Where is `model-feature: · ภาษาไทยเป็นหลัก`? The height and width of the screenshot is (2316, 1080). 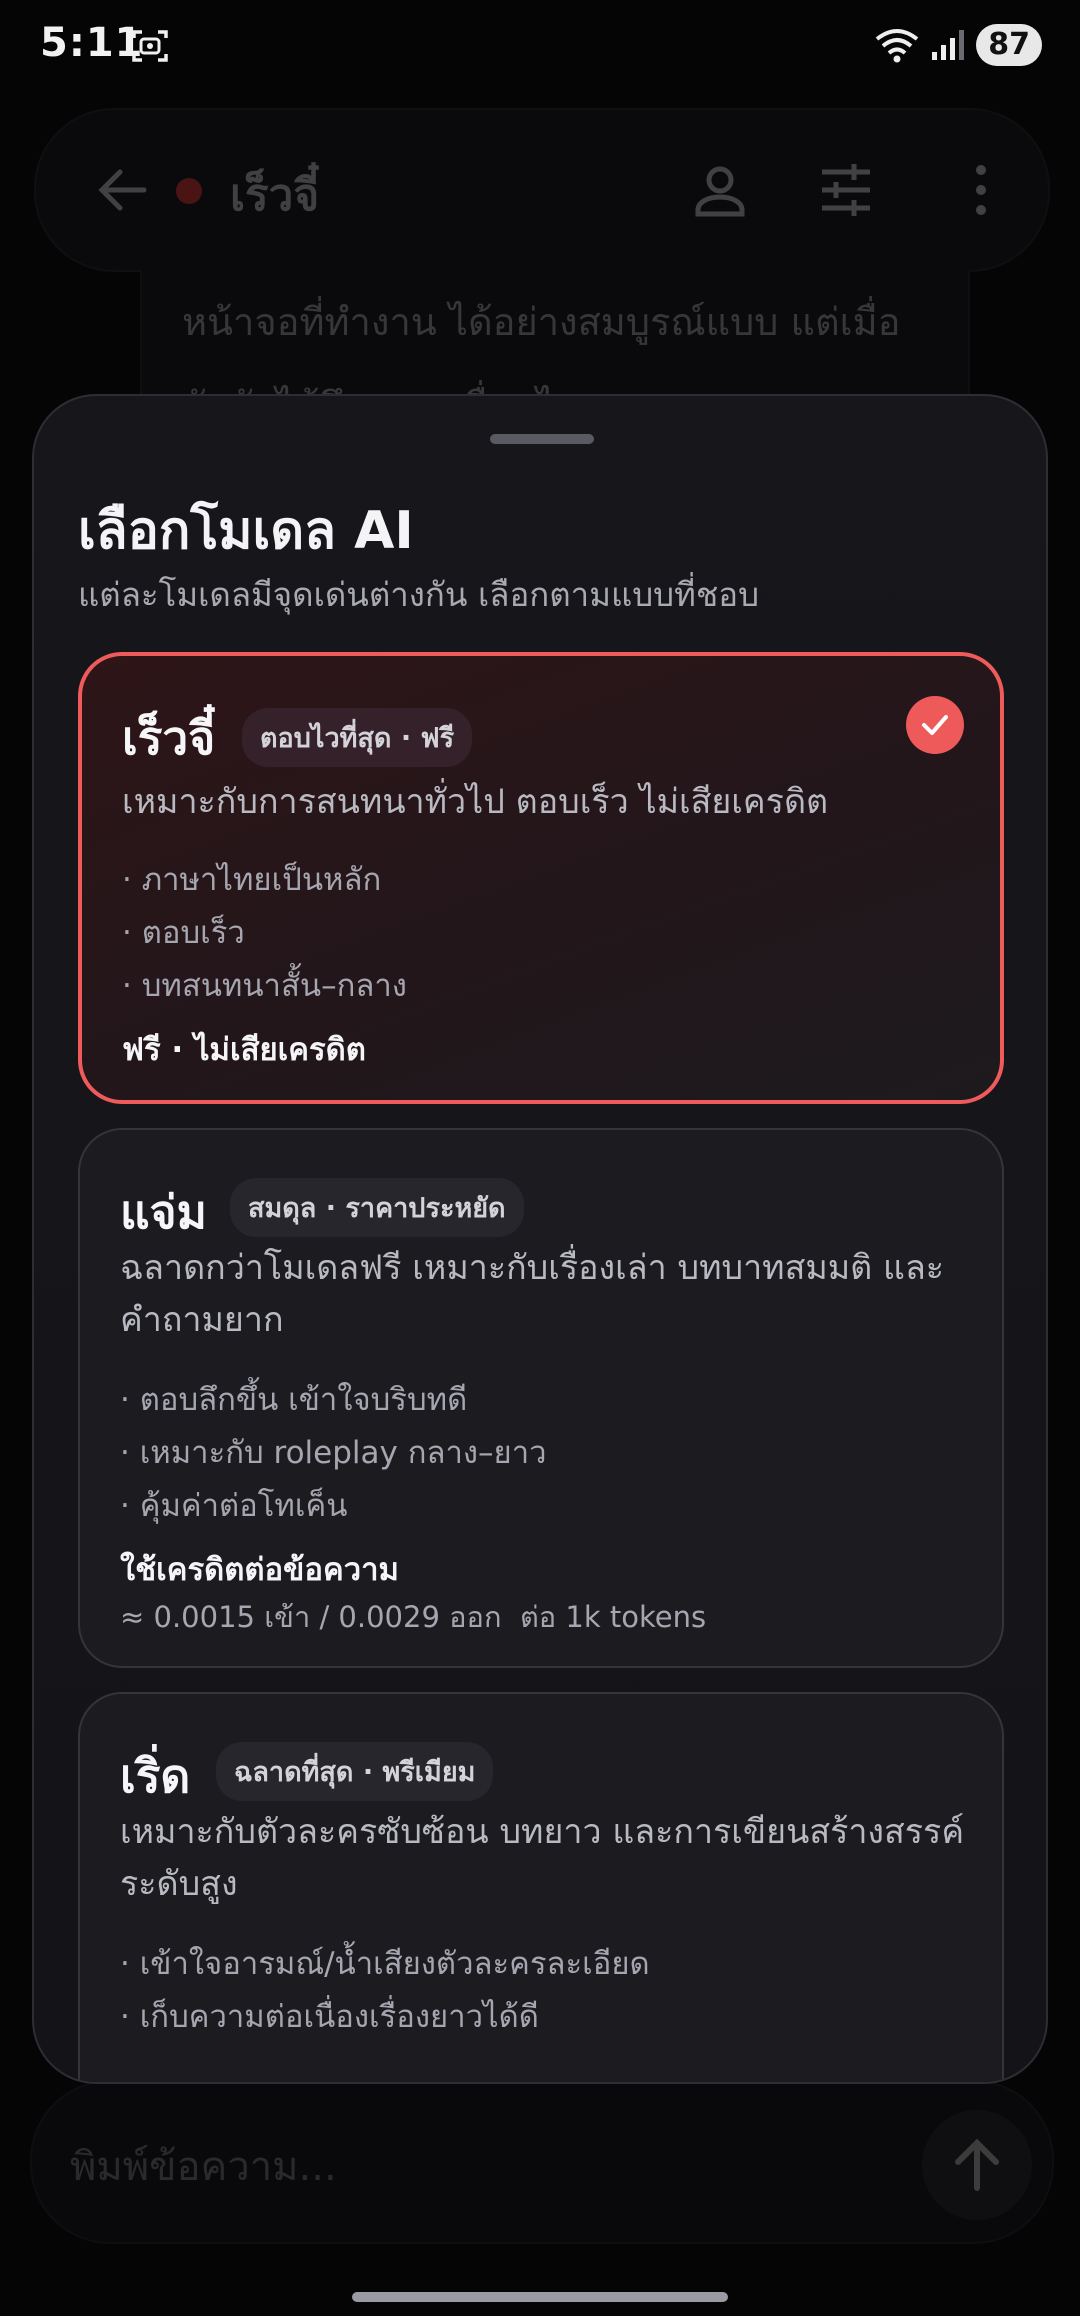 model-feature: · ภาษาไทยเป็นหลัก is located at coordinates (252, 880).